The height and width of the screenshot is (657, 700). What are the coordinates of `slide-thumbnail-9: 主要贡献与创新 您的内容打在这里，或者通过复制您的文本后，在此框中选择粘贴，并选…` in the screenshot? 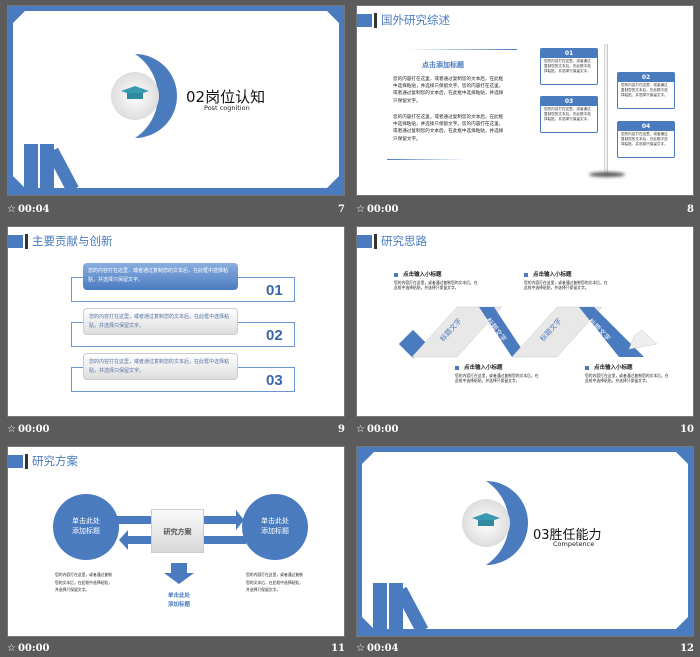 It's located at (176, 321).